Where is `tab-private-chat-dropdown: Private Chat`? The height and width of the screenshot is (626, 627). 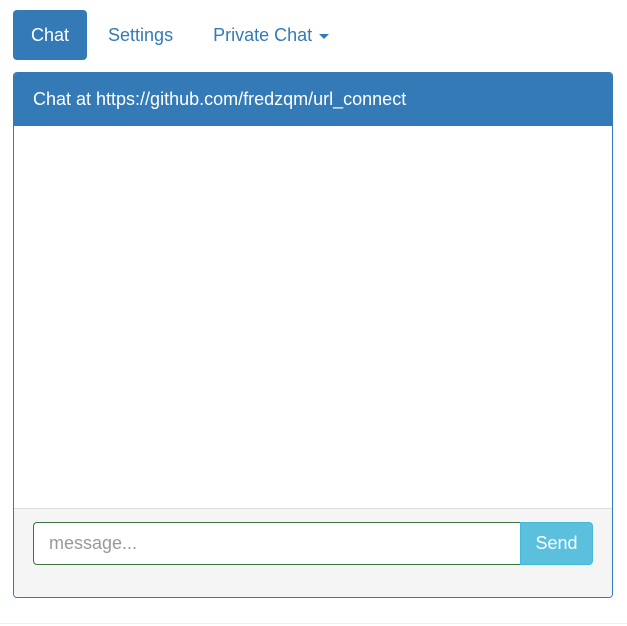 tab-private-chat-dropdown: Private Chat is located at coordinates (271, 35).